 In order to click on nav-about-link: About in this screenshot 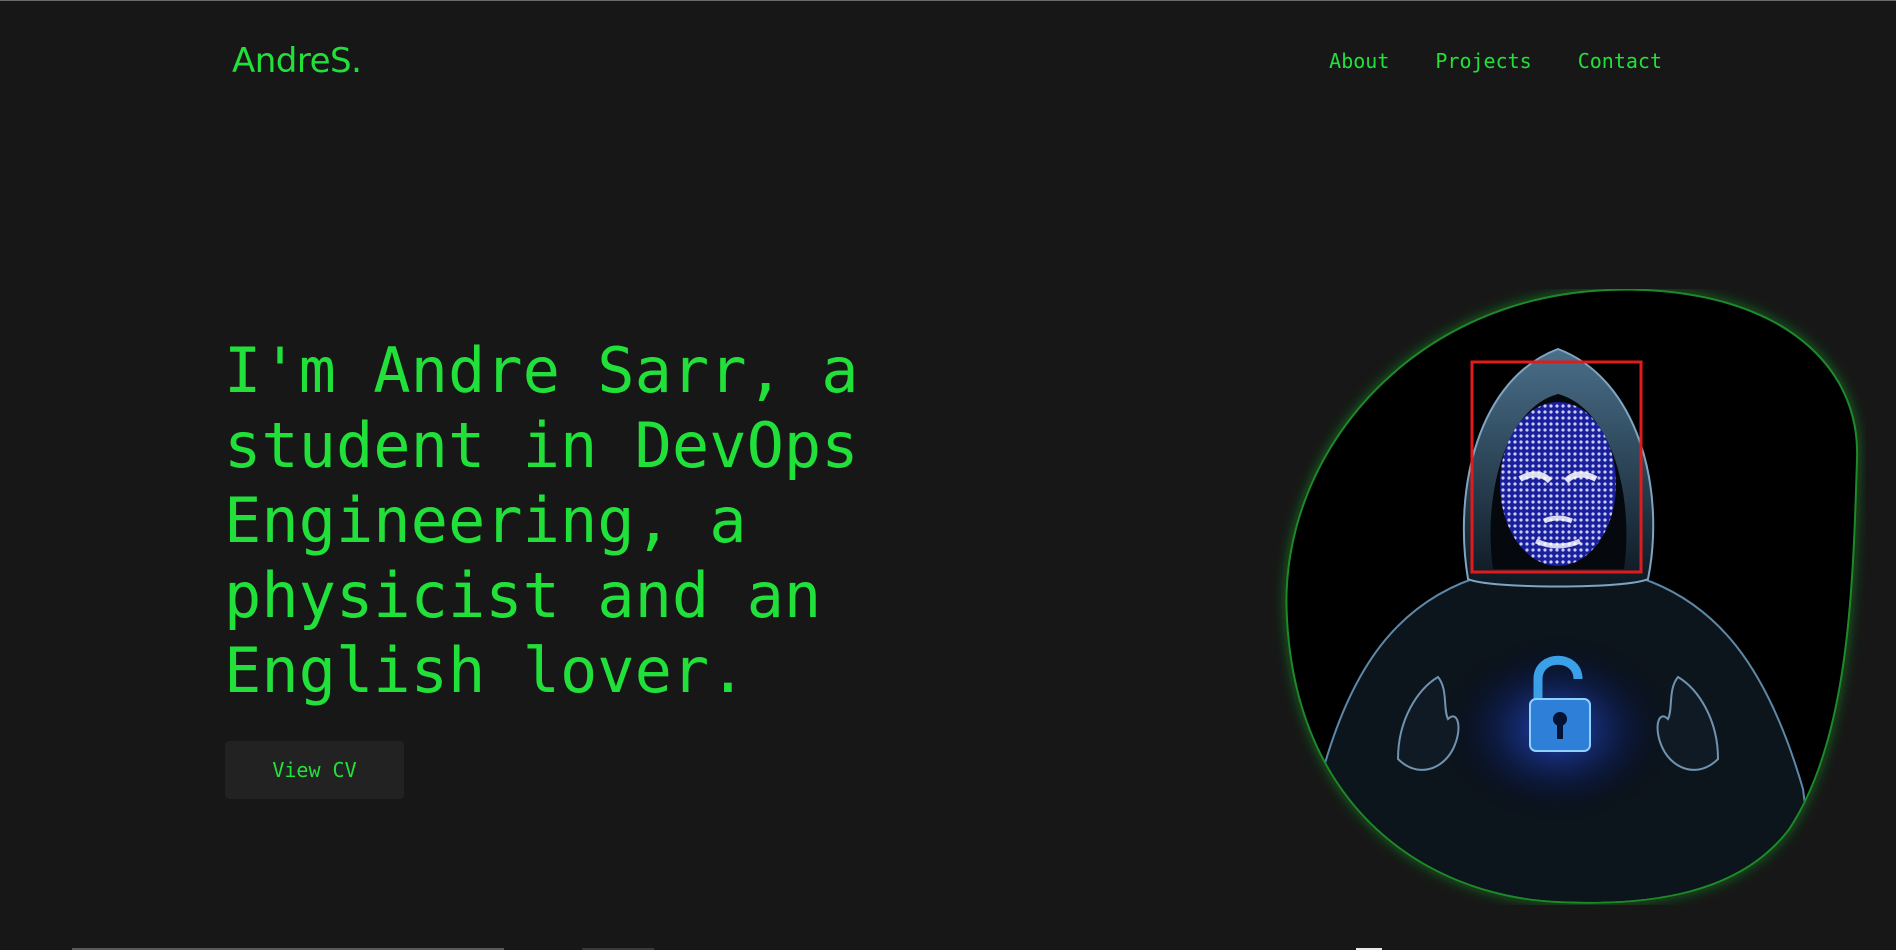, I will do `click(1359, 61)`.